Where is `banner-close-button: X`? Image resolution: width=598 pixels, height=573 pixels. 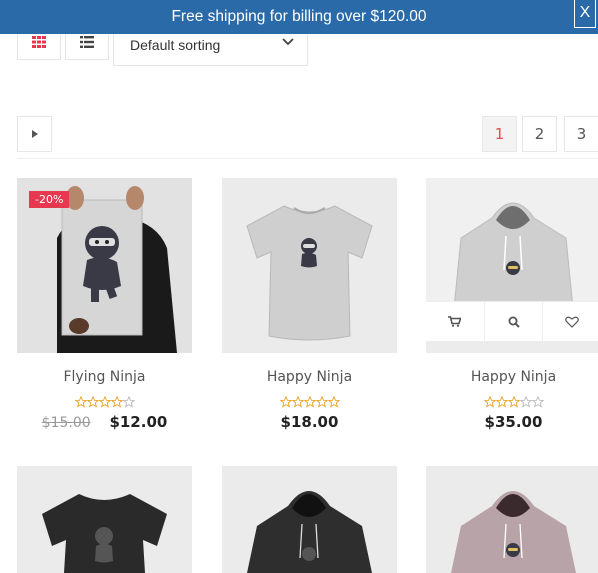
banner-close-button: X is located at coordinates (585, 14).